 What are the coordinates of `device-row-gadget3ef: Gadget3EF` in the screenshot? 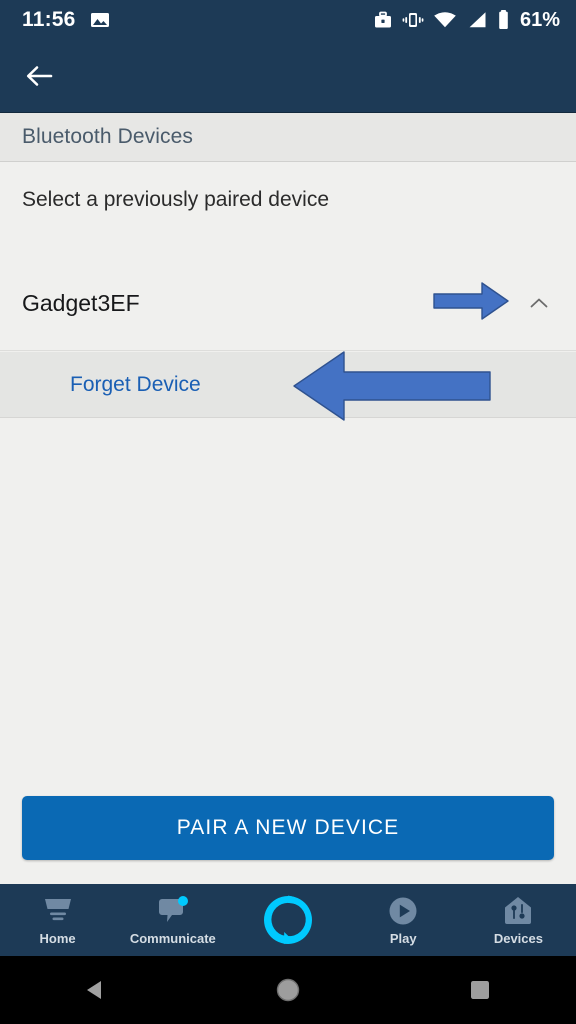 It's located at (288, 303).